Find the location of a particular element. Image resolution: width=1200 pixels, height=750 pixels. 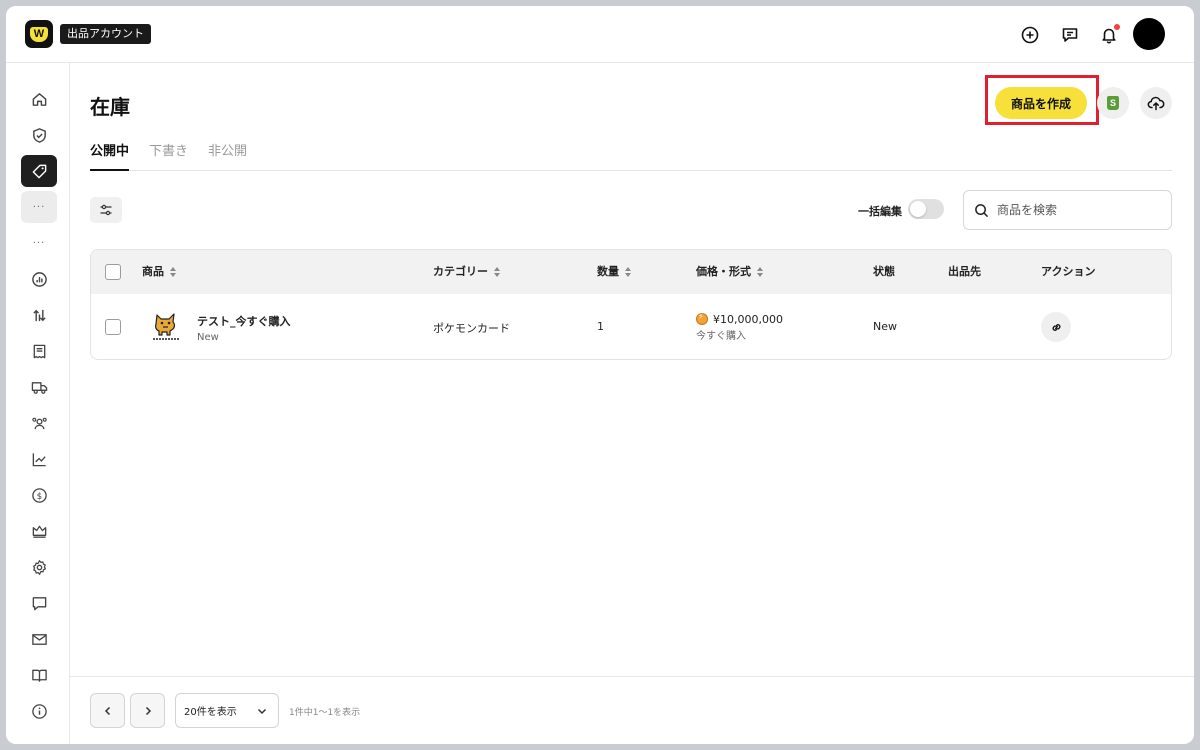

column-price-format: 価格・形式 is located at coordinates (730, 272).